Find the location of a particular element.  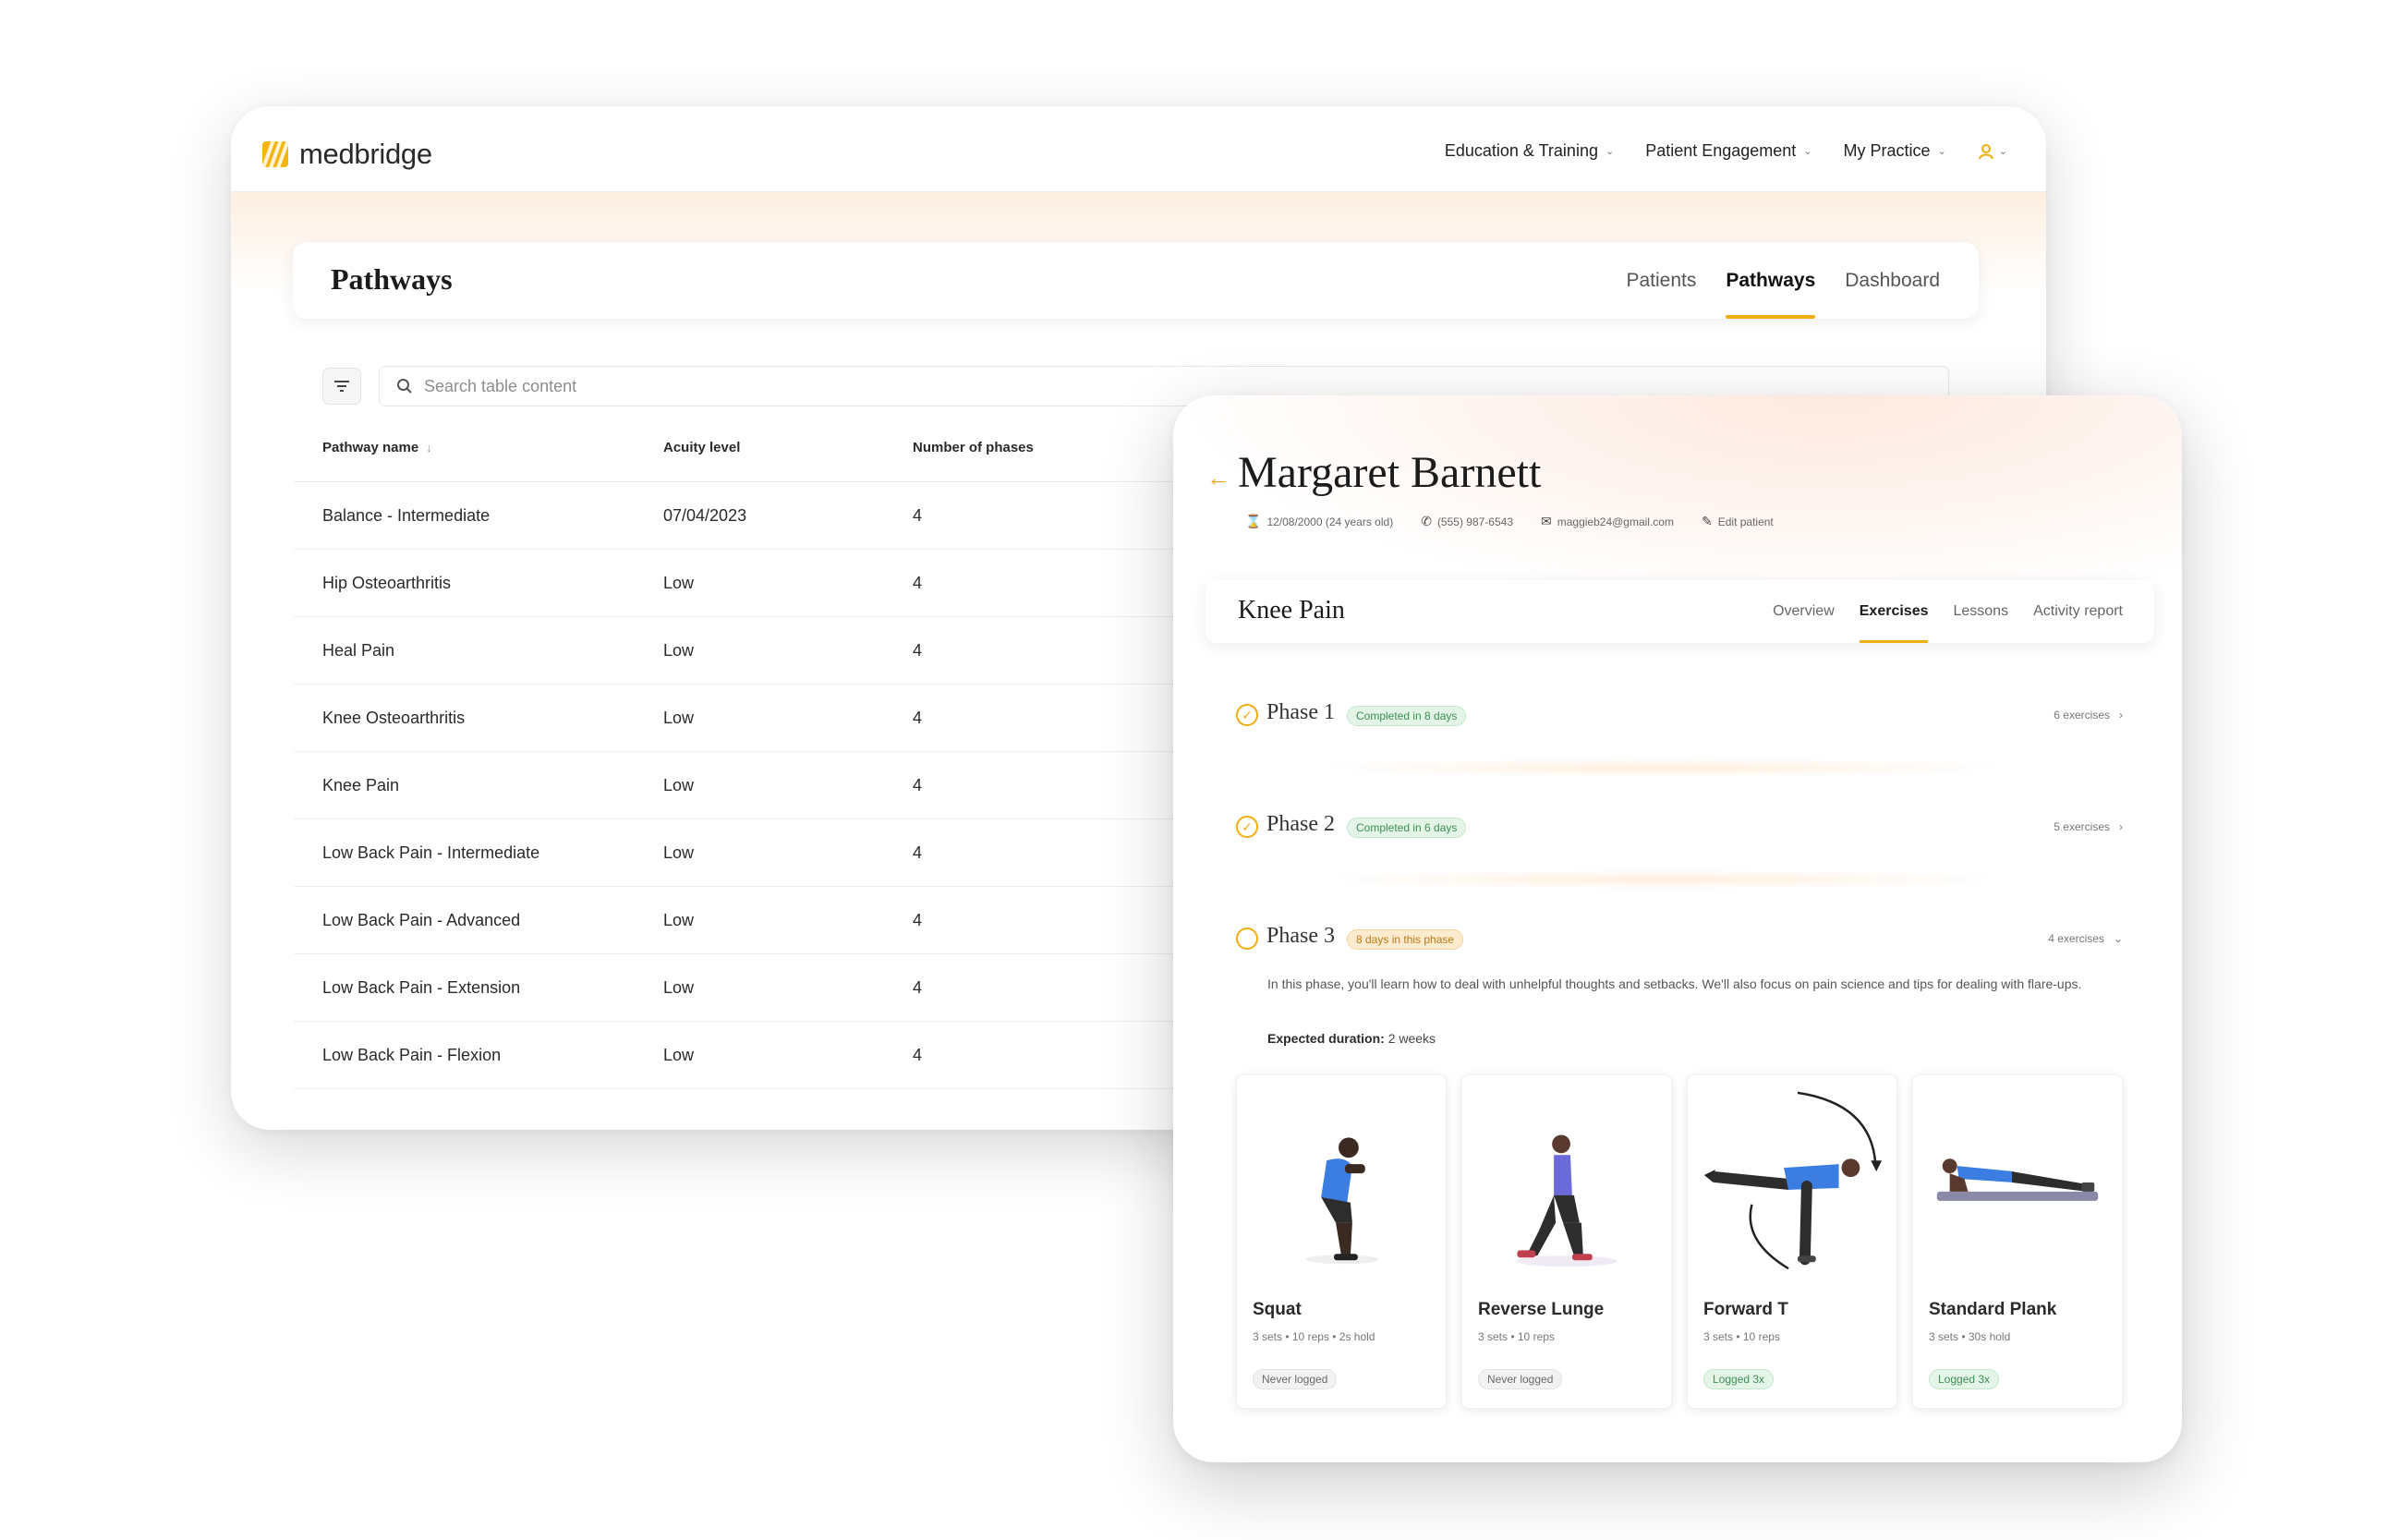

user-menu-button: ⌄ is located at coordinates (1992, 151).